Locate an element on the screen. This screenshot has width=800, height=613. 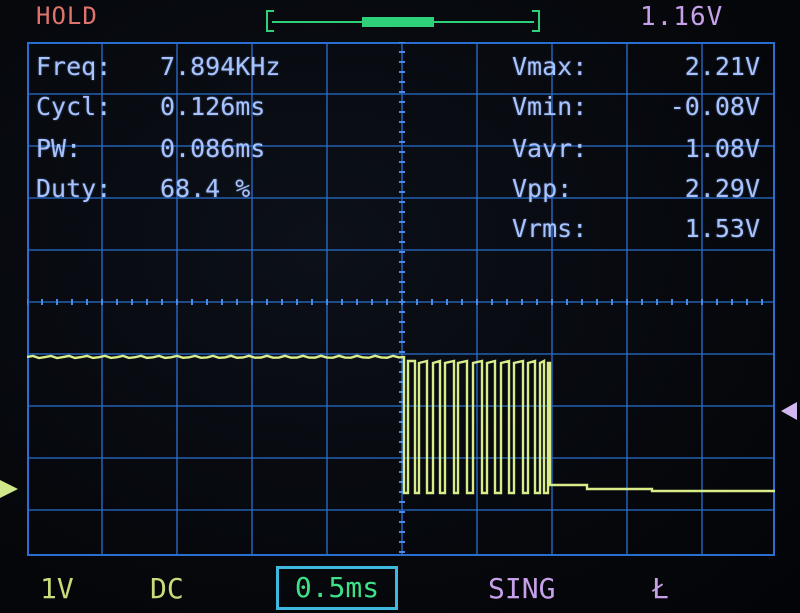
duty-label: Duty: is located at coordinates (74, 188).